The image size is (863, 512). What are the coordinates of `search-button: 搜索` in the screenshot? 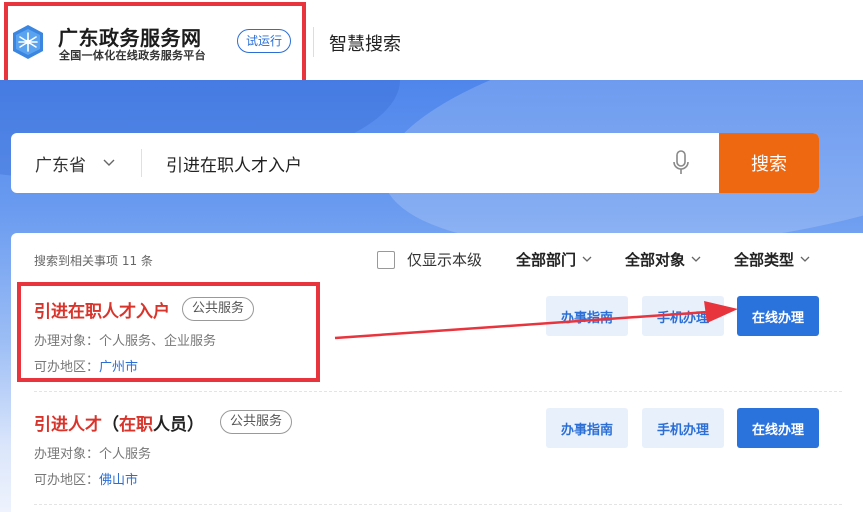 It's located at (769, 163).